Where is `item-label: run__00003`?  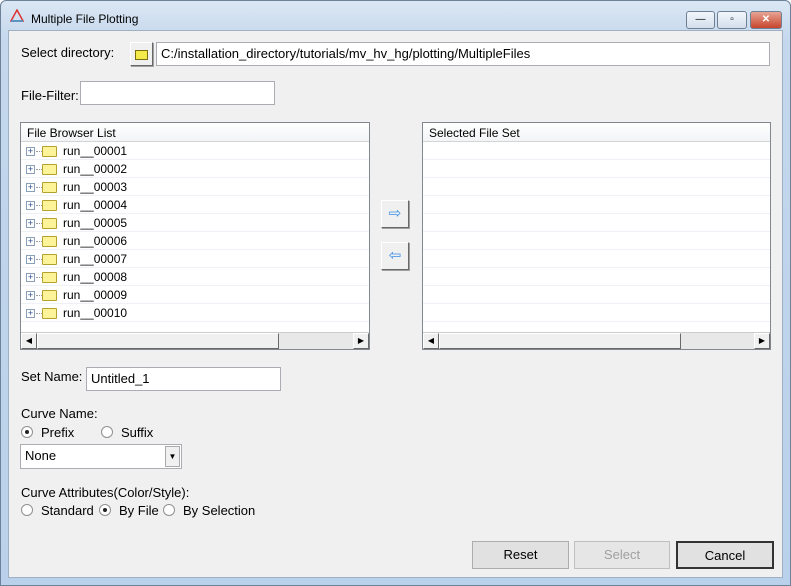
item-label: run__00003 is located at coordinates (95, 187).